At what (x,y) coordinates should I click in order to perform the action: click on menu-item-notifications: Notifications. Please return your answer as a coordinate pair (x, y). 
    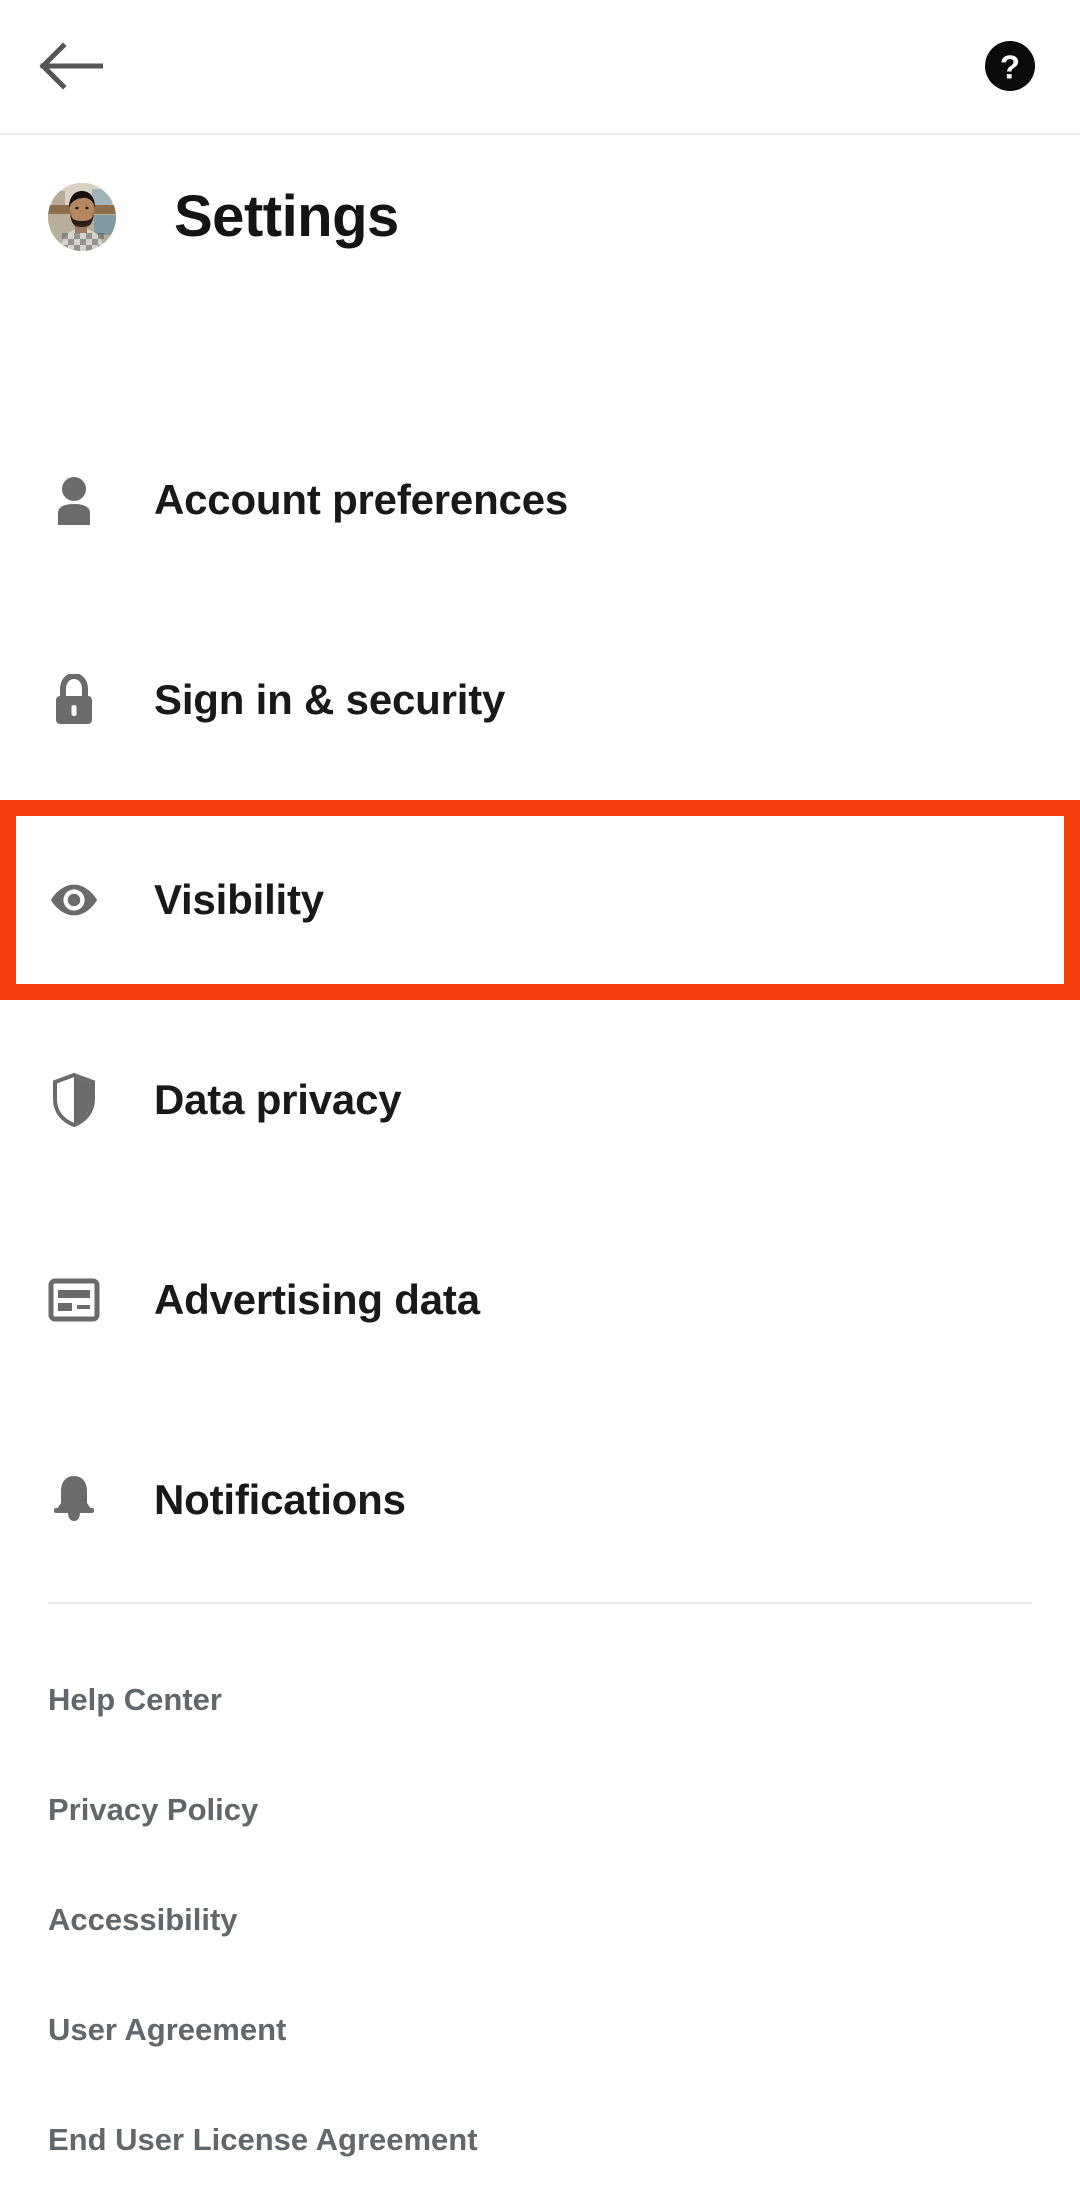
    Looking at the image, I should click on (540, 1500).